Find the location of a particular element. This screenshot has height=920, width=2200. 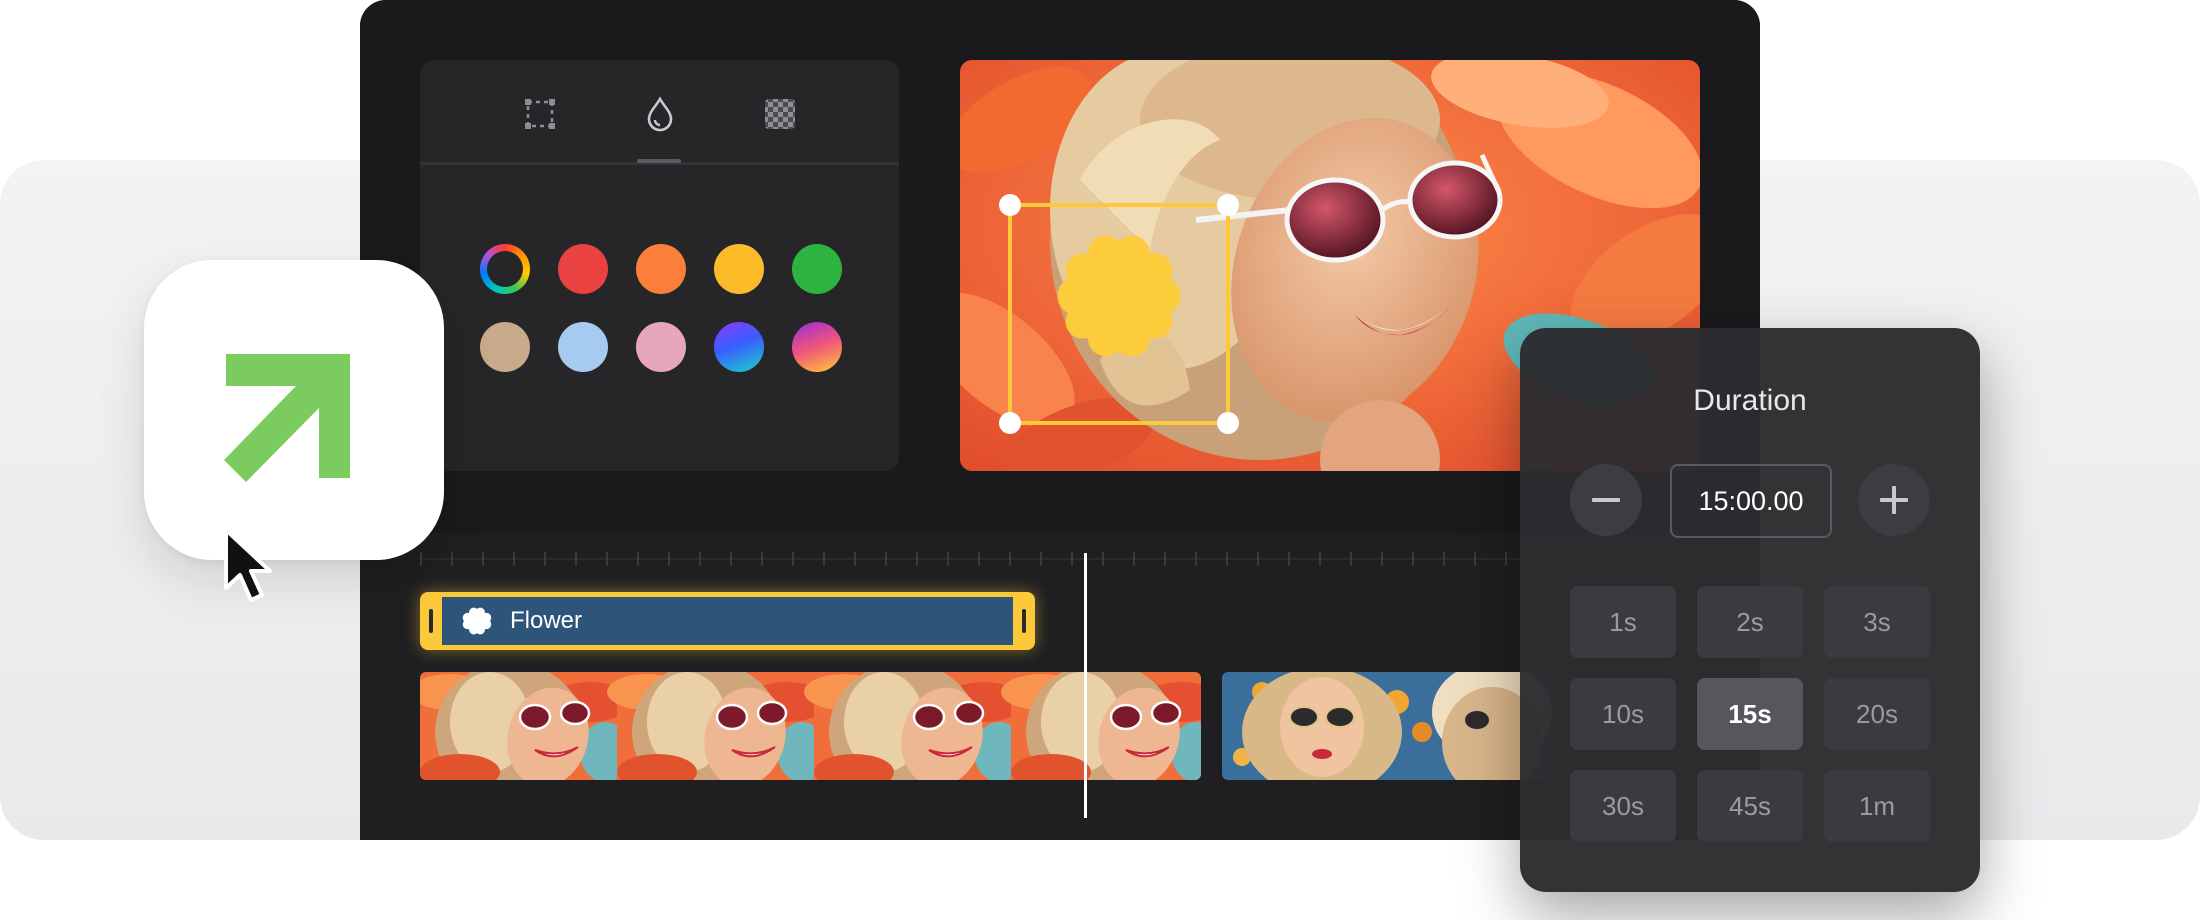

swatch-orange is located at coordinates (661, 269).